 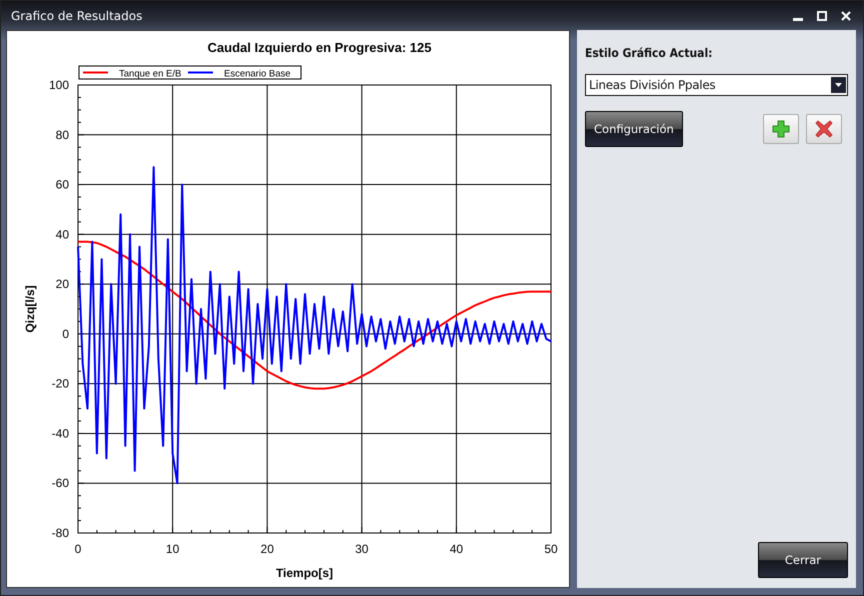 I want to click on settings-button: Configuración, so click(x=634, y=129).